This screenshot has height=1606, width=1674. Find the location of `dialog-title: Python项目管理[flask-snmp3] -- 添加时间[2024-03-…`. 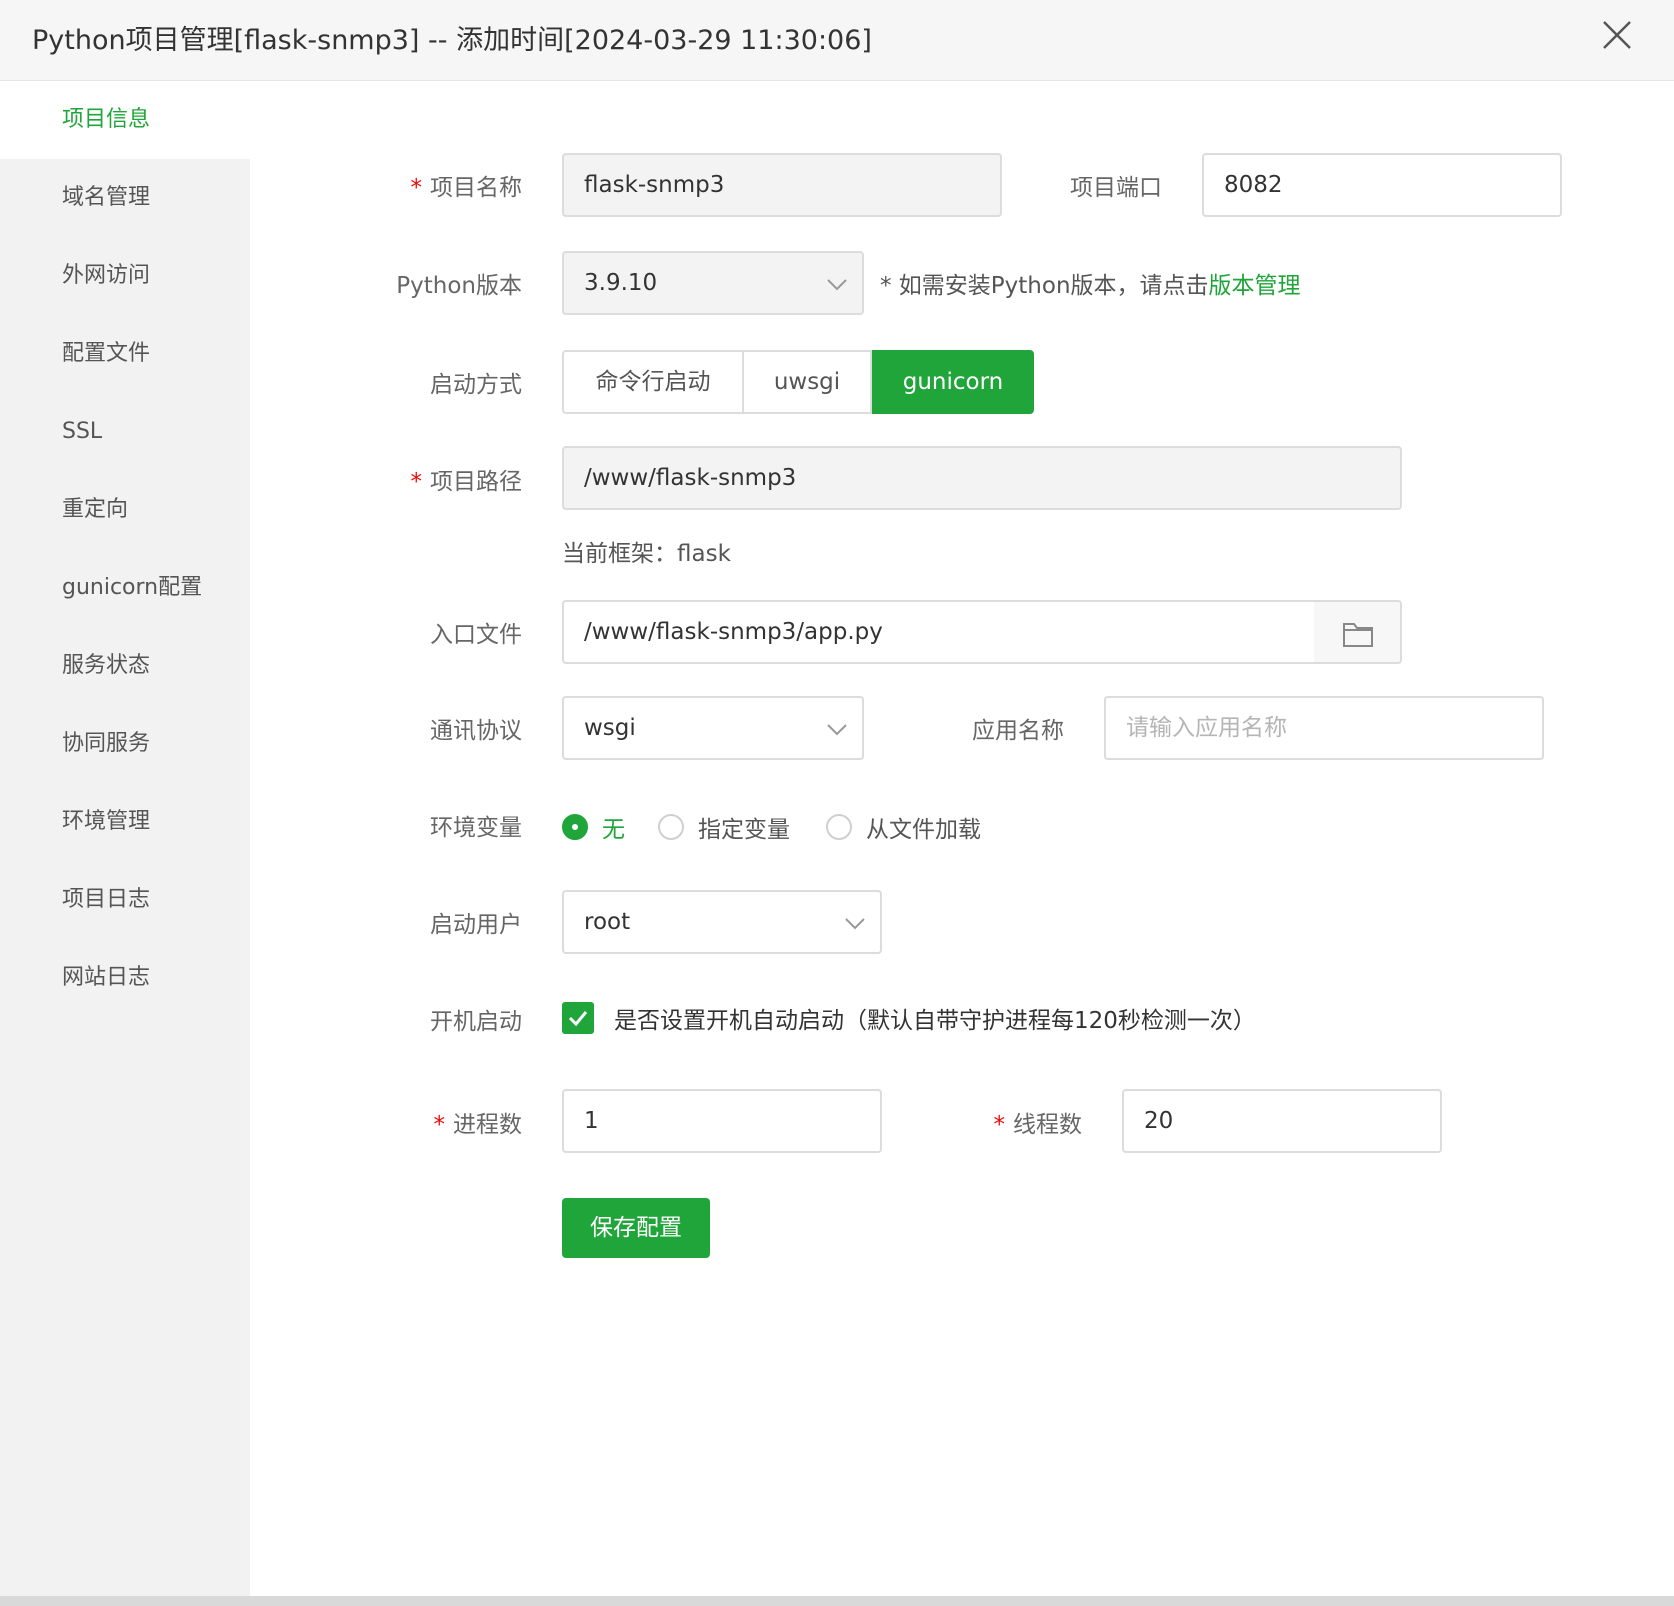

dialog-title: Python项目管理[flask-snmp3] -- 添加时间[2024-03-… is located at coordinates (452, 40).